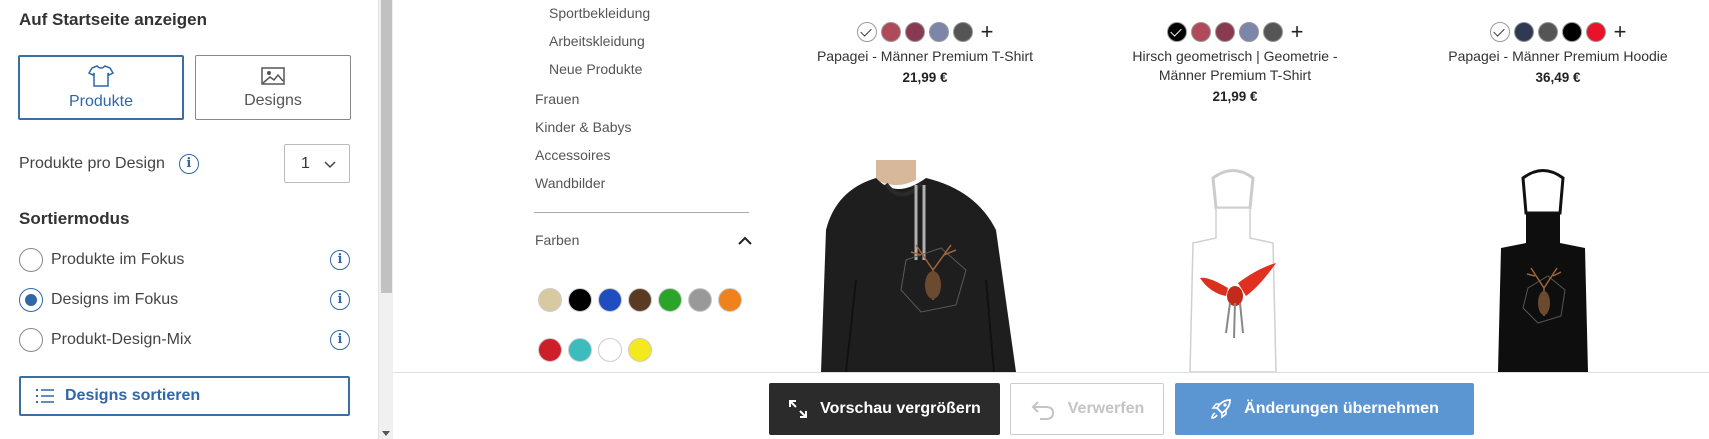  What do you see at coordinates (921, 266) in the screenshot?
I see `product-image-hoodie` at bounding box center [921, 266].